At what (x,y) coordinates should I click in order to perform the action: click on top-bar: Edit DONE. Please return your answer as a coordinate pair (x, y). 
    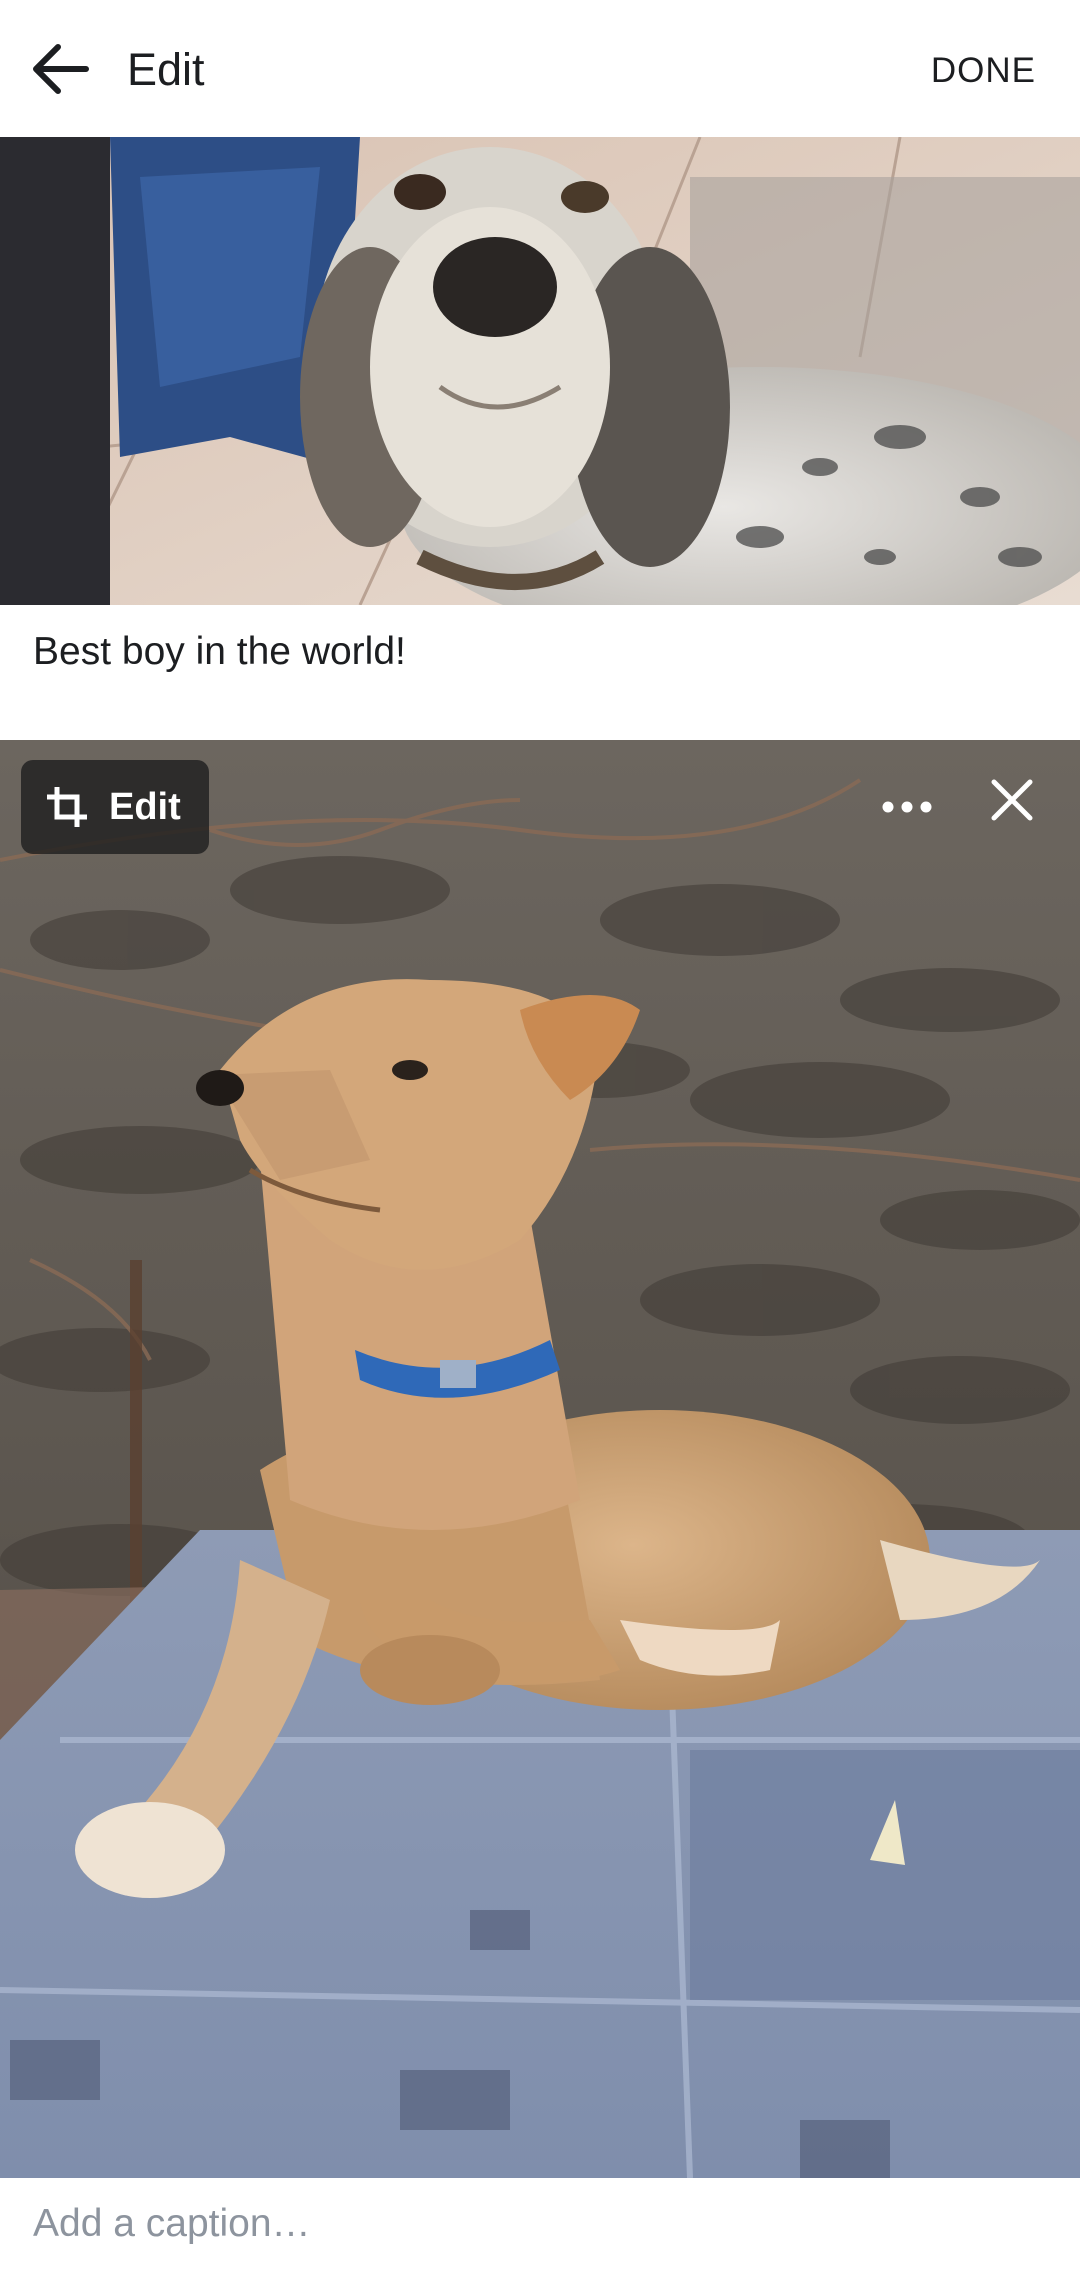
    Looking at the image, I should click on (540, 68).